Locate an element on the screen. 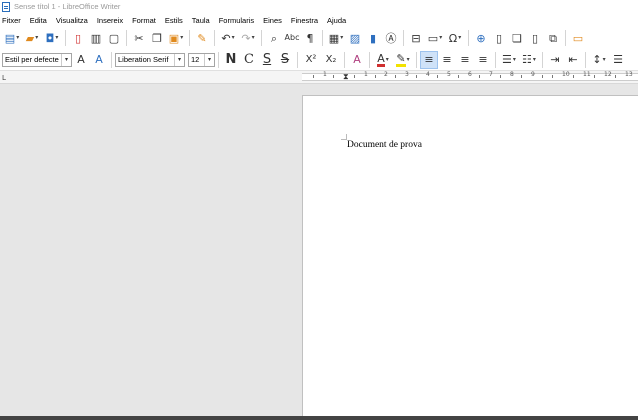 The width and height of the screenshot is (638, 420). font-name-combo: Liberation Serif ▾ is located at coordinates (150, 59).